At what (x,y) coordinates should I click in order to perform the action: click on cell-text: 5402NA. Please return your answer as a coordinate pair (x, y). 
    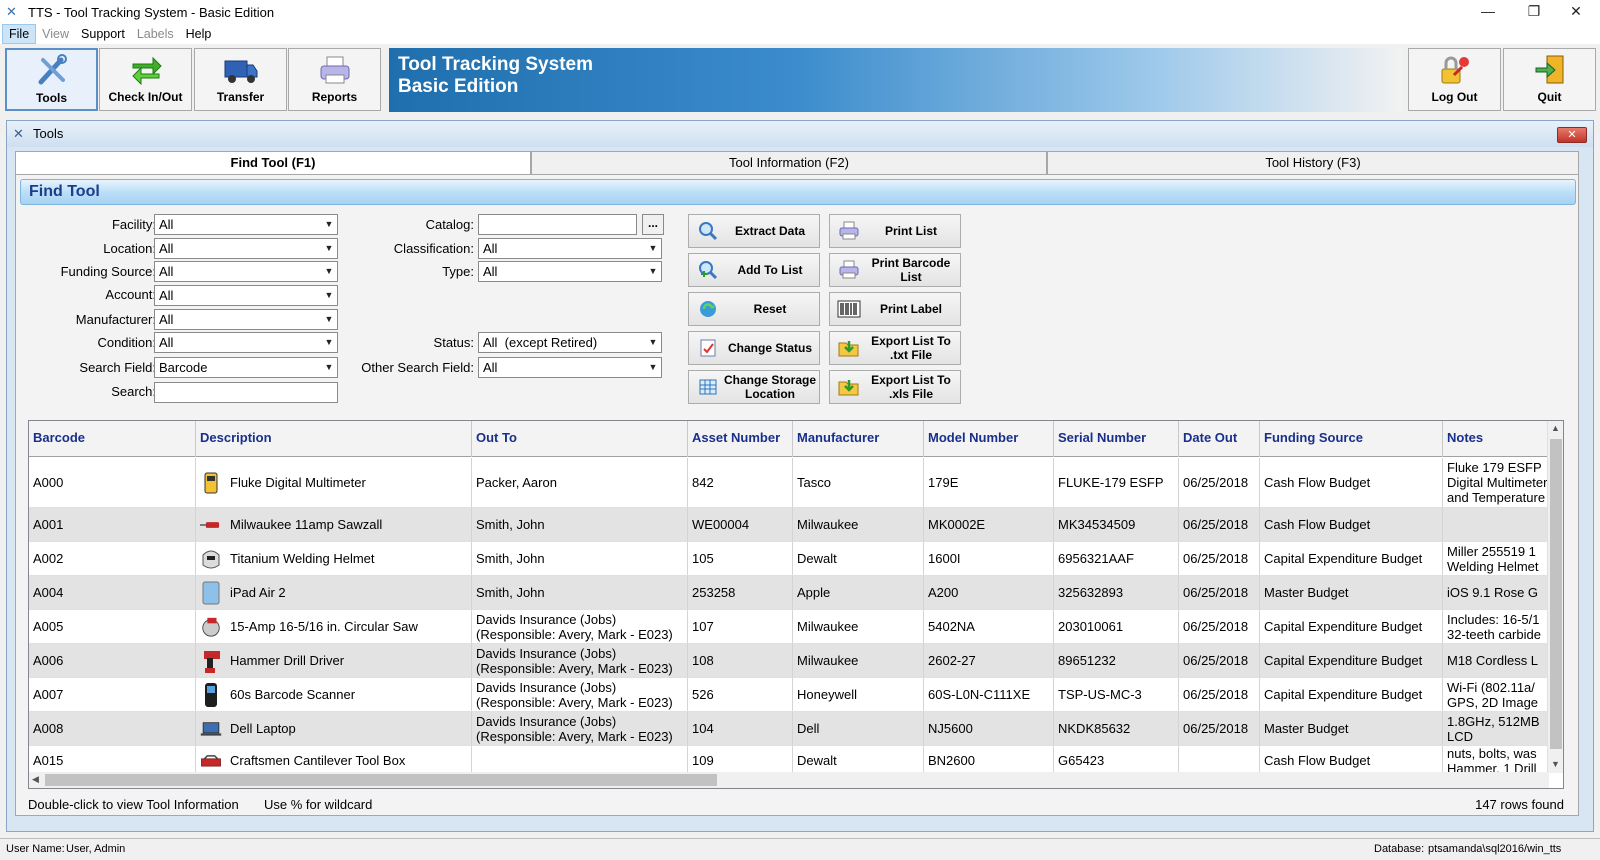
    Looking at the image, I should click on (951, 626).